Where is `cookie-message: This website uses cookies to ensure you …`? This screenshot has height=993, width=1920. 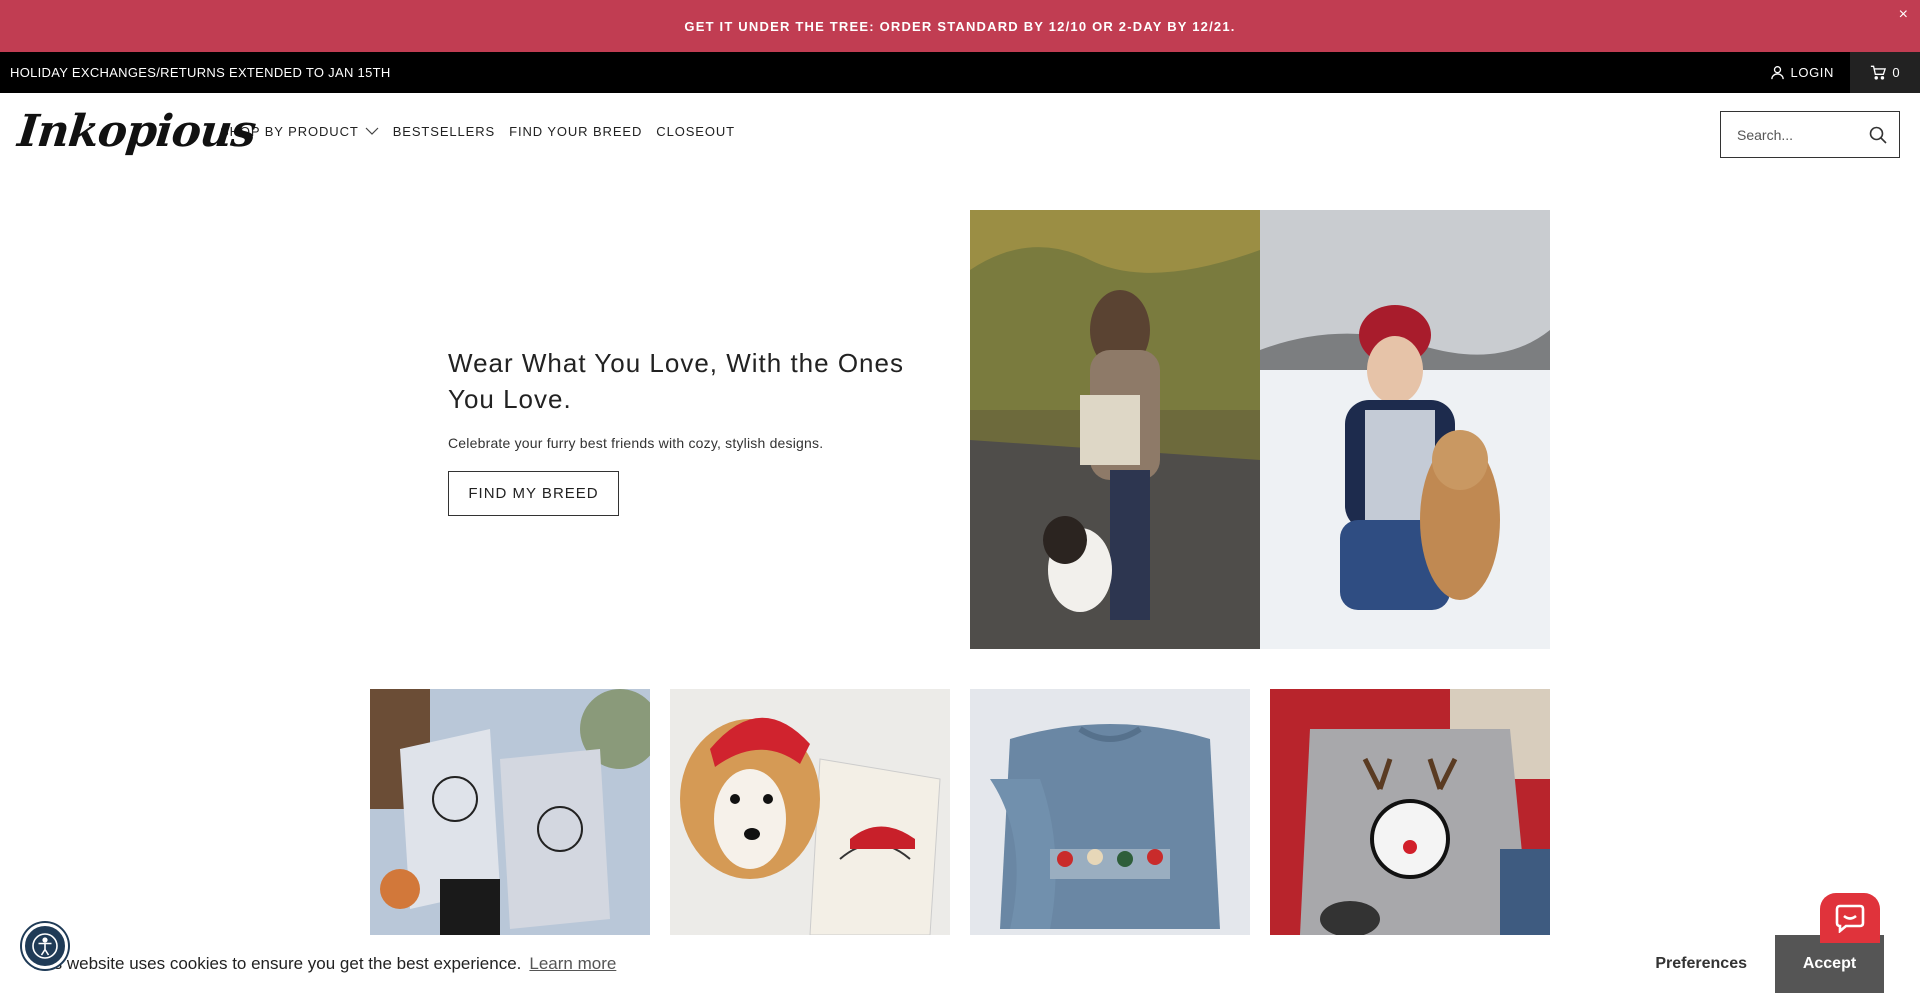 cookie-message: This website uses cookies to ensure you … is located at coordinates (276, 963).